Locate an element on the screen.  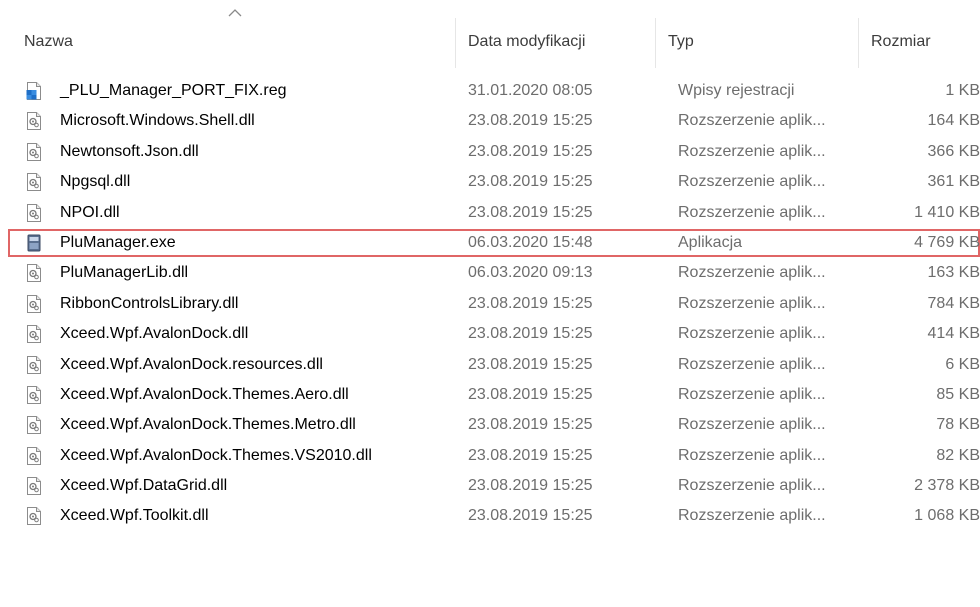
column-header-bar: Nazwa Data modyfikacji Typ Rozmiar is located at coordinates (490, 40).